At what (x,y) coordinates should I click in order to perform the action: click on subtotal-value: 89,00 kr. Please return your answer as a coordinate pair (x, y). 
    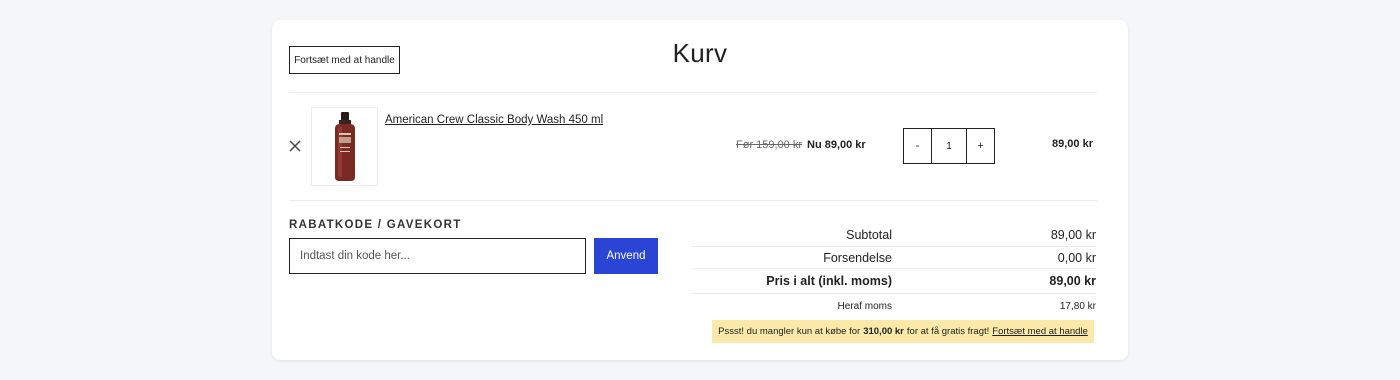
    Looking at the image, I should click on (1073, 235).